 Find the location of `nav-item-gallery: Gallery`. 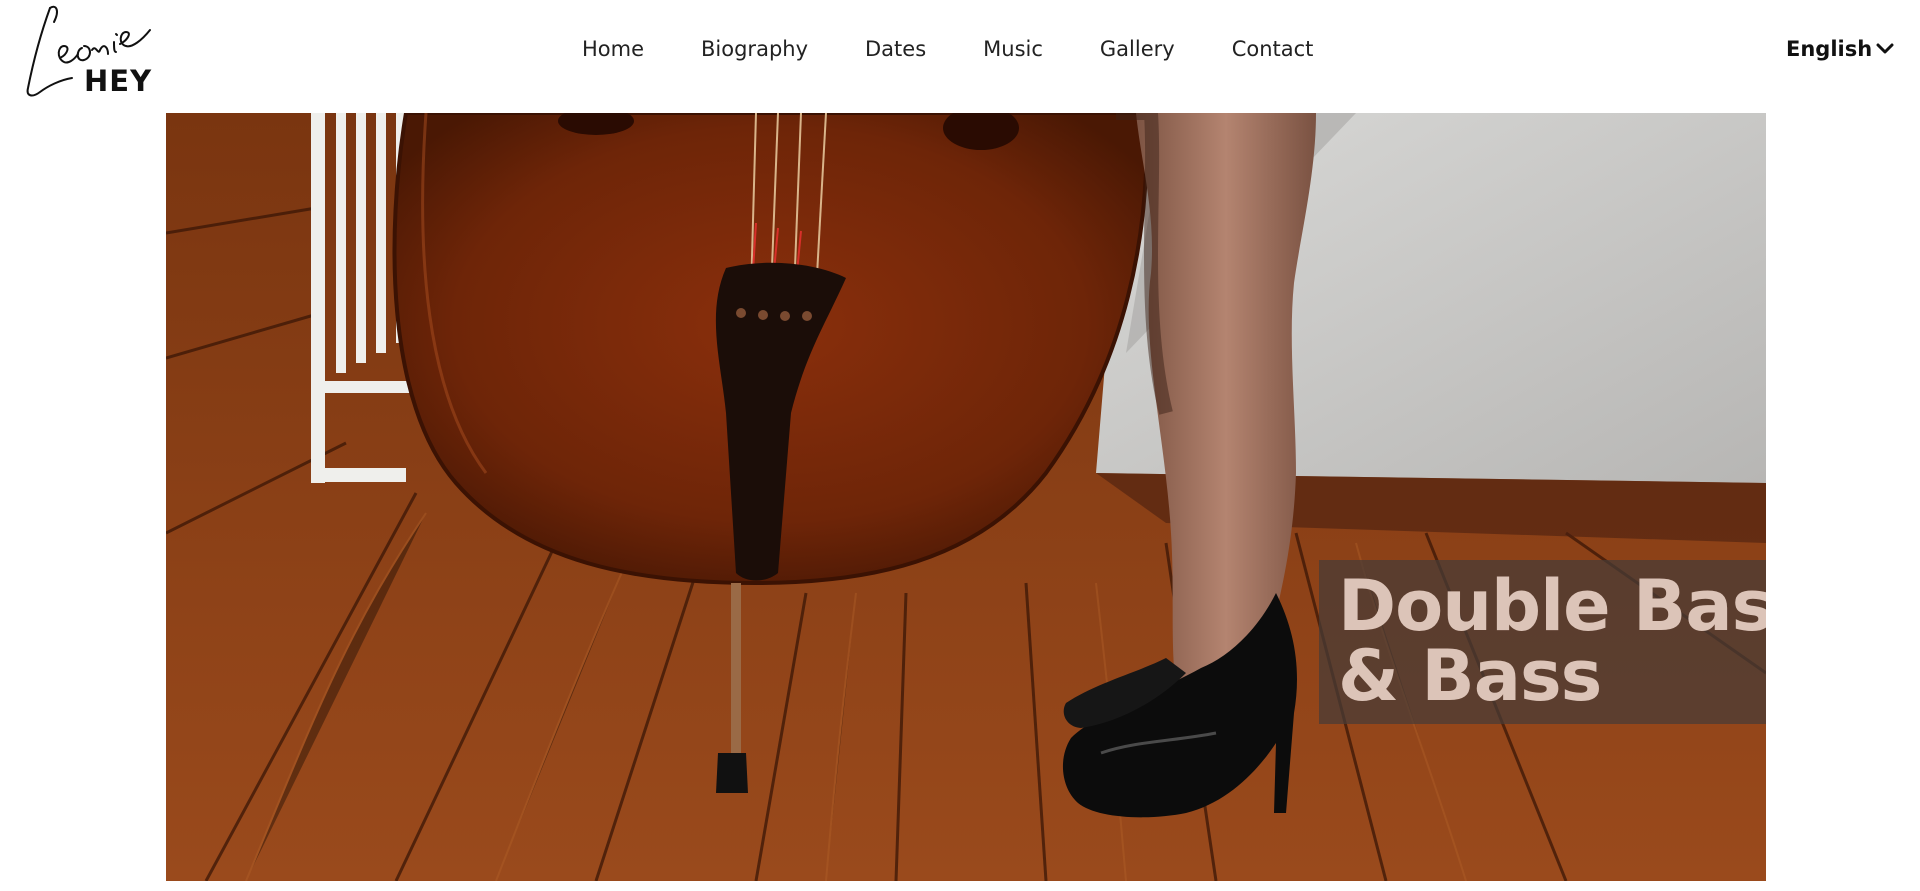

nav-item-gallery: Gallery is located at coordinates (1137, 49).